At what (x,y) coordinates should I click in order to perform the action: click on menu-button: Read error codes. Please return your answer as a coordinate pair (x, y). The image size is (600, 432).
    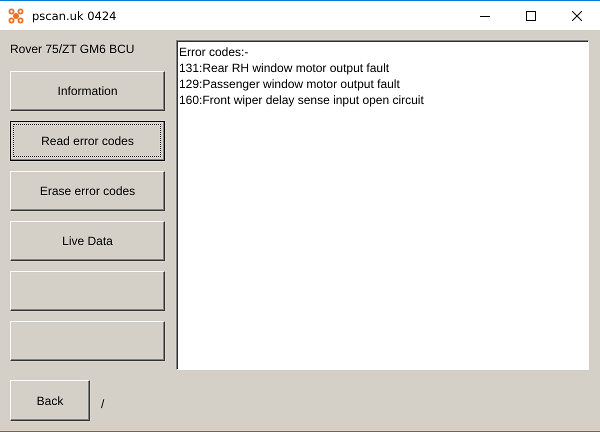
    Looking at the image, I should click on (87, 141).